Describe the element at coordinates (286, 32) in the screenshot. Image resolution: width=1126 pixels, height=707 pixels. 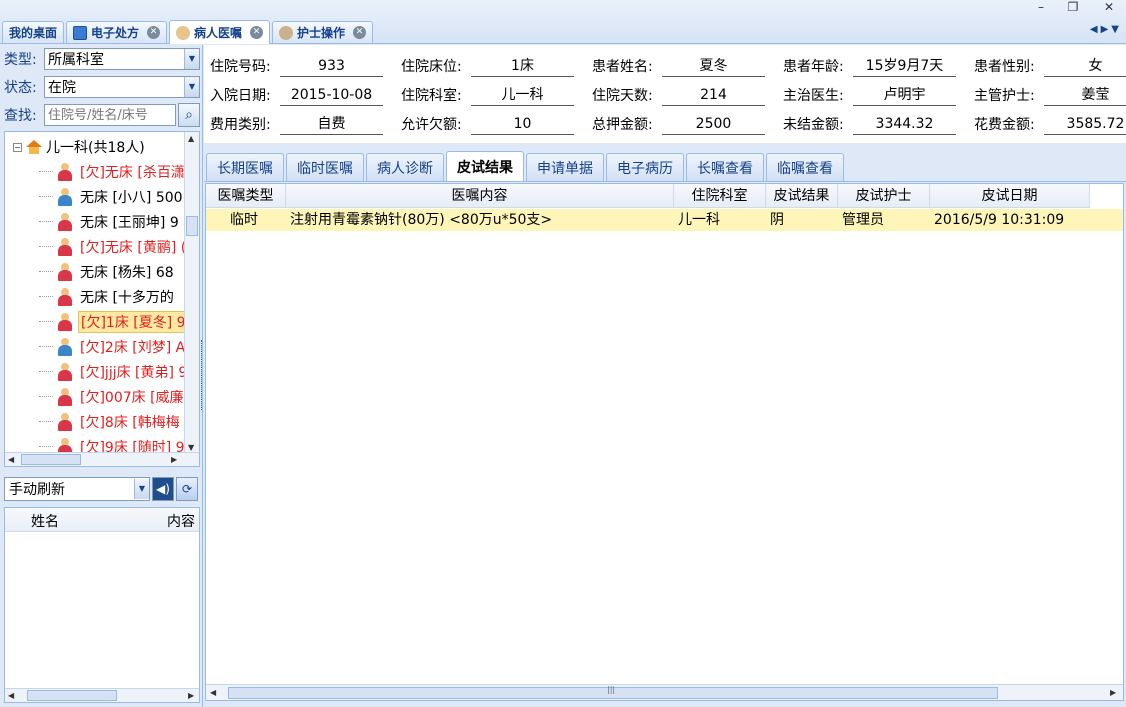
I see `nurse-icon` at that location.